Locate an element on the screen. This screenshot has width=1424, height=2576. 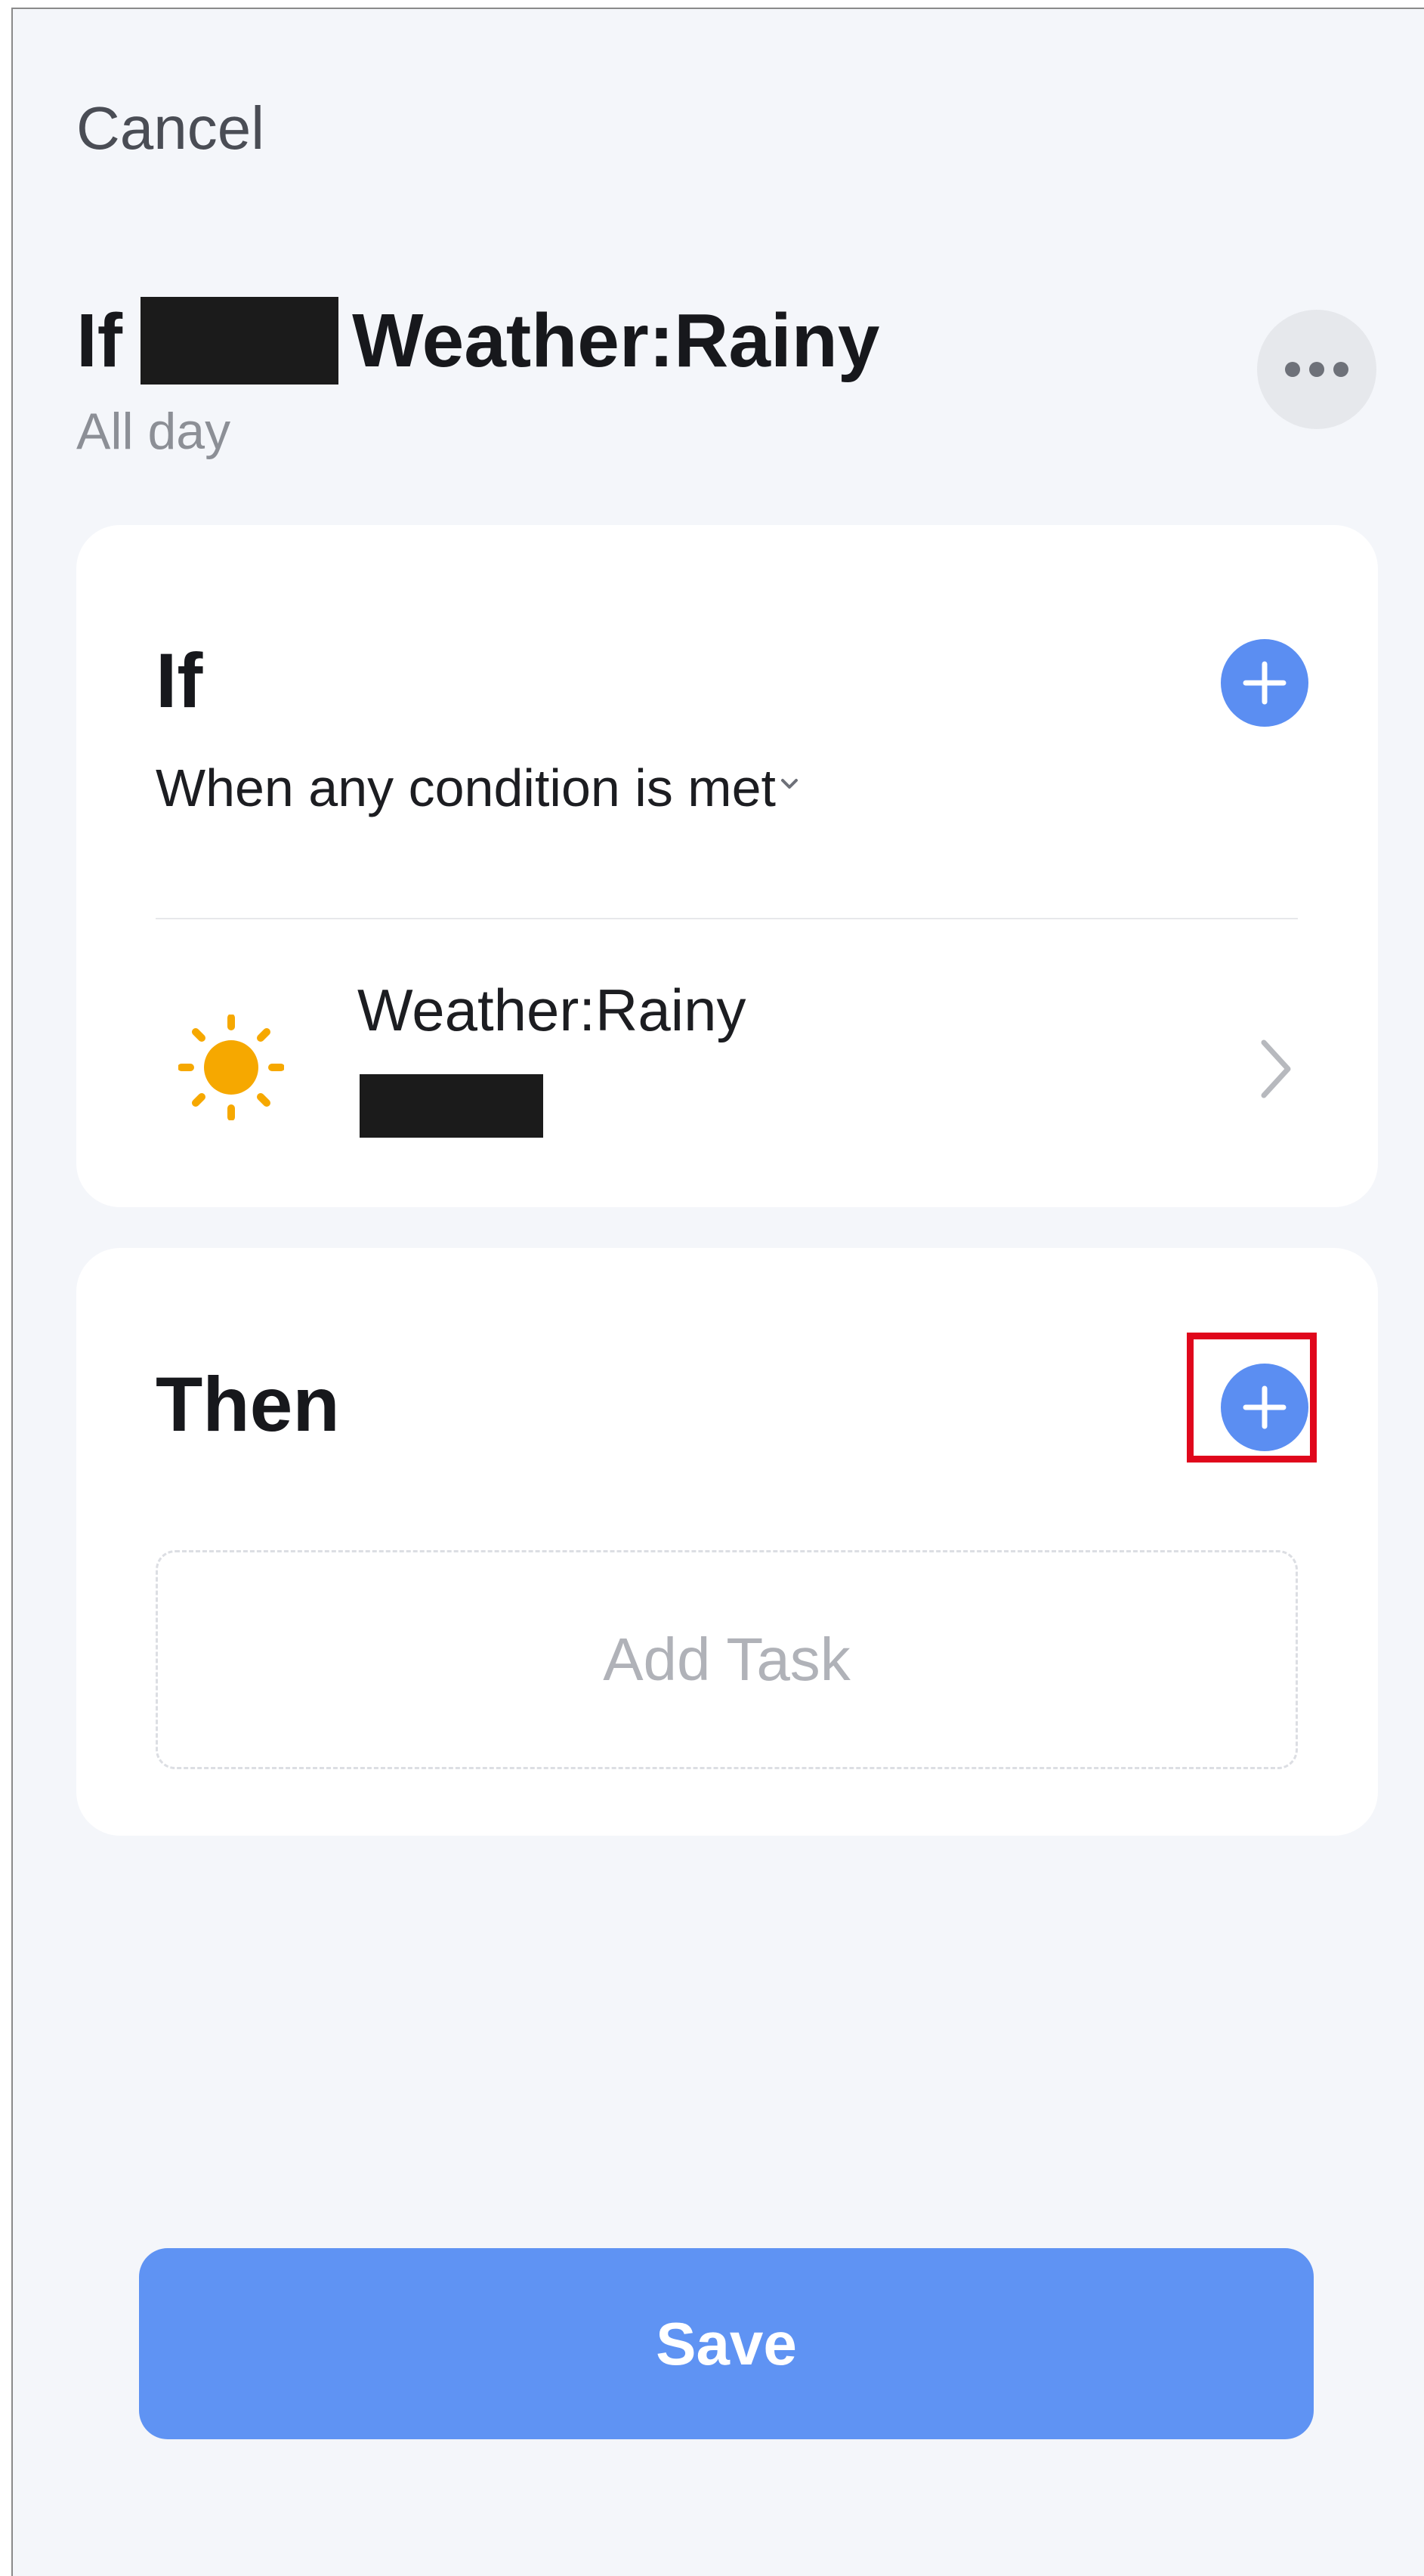
save-button: Save is located at coordinates (726, 2343).